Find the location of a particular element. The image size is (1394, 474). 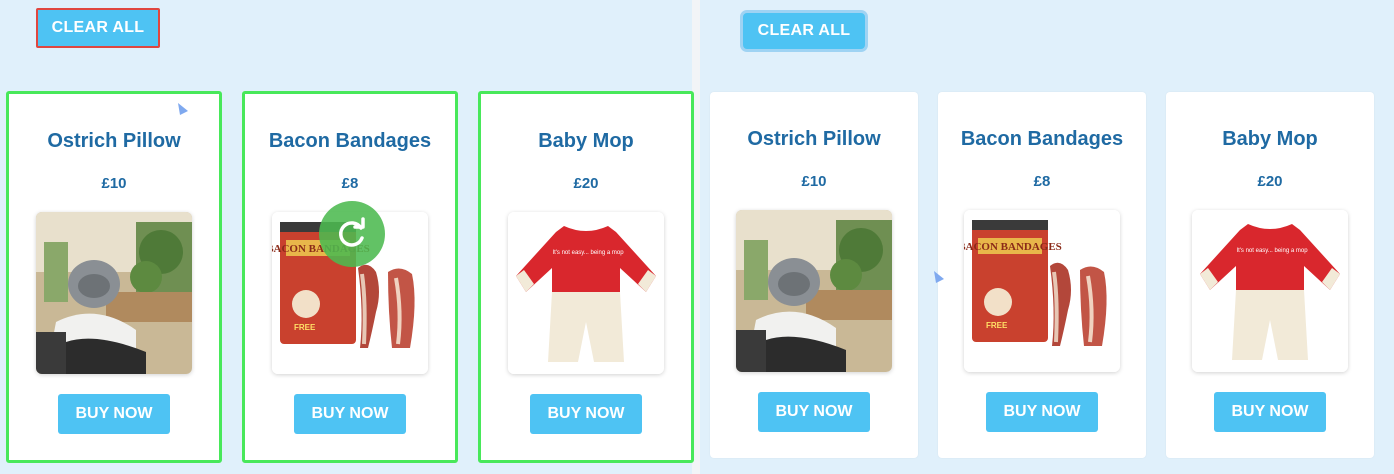

product-image-bacon-bandages: BACON BANDAGES FREE is located at coordinates (1042, 291).